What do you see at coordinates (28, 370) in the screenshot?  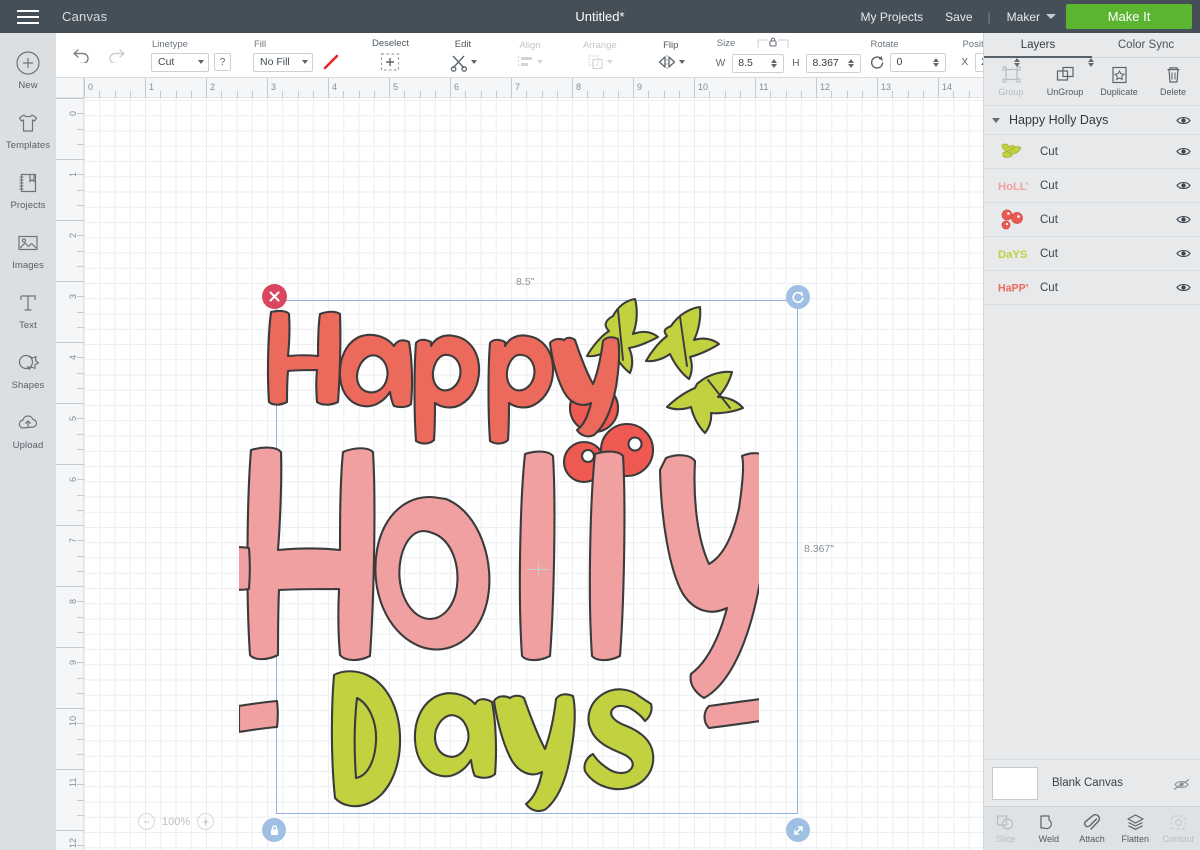 I see `sidebar-item-shapes: Shapes` at bounding box center [28, 370].